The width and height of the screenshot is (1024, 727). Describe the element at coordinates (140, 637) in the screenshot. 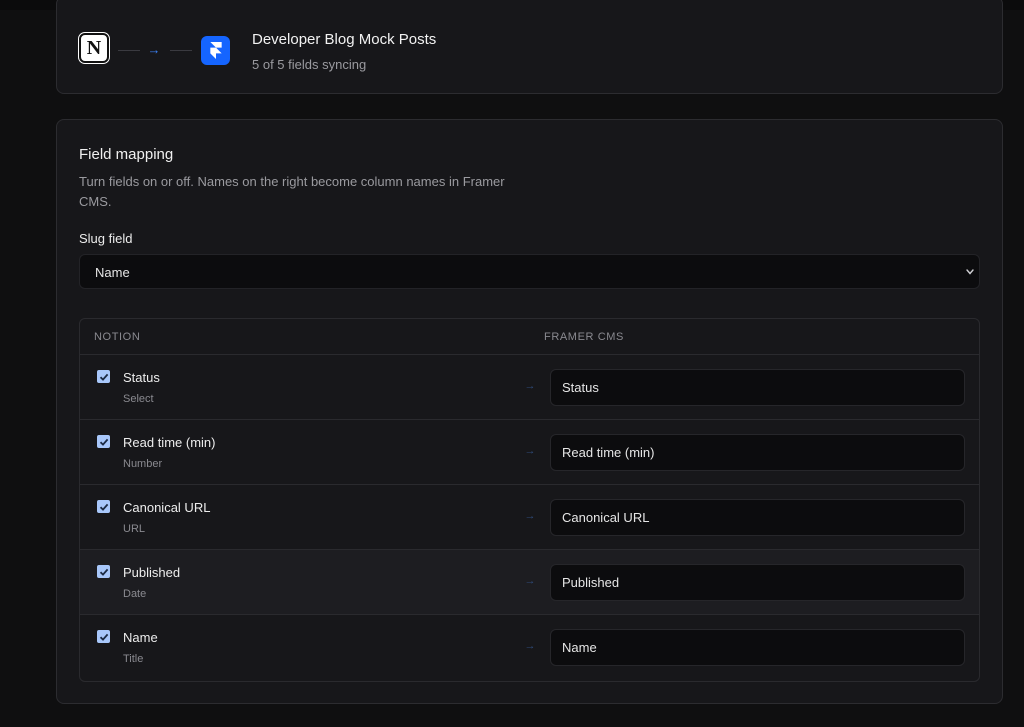

I see `field-name: Name` at that location.